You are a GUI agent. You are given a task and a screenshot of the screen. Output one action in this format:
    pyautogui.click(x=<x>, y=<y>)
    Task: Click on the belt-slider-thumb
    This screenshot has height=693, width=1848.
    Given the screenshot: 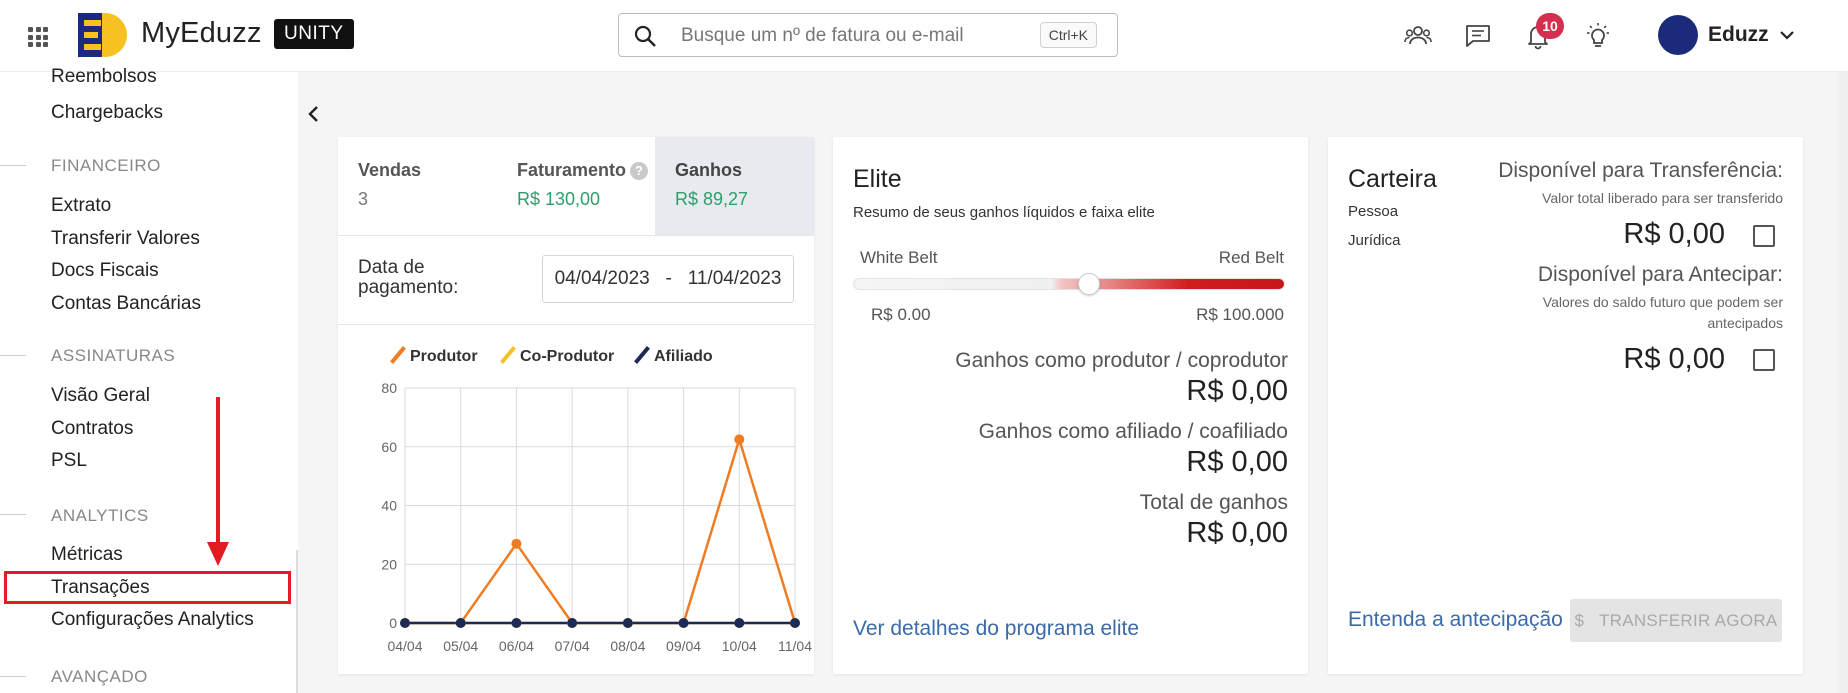 What is the action you would take?
    pyautogui.click(x=1089, y=284)
    